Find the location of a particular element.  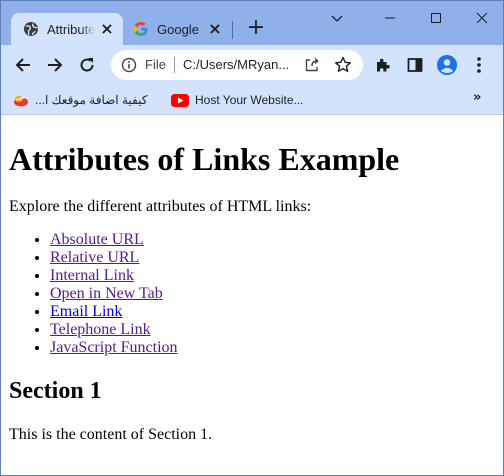

menu-button is located at coordinates (479, 65).